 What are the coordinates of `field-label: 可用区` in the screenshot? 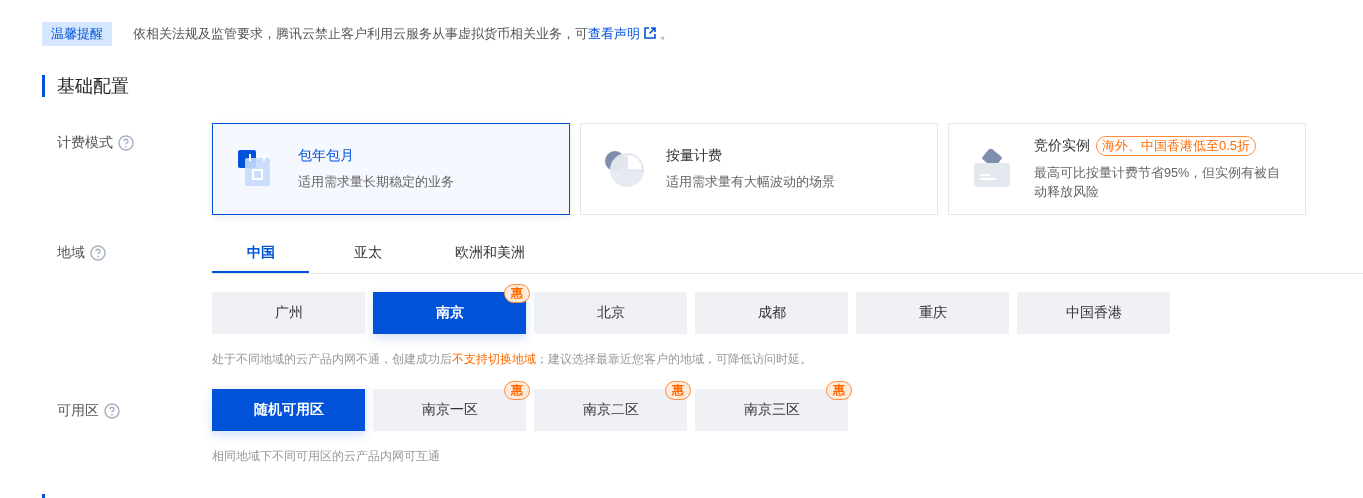 It's located at (78, 411).